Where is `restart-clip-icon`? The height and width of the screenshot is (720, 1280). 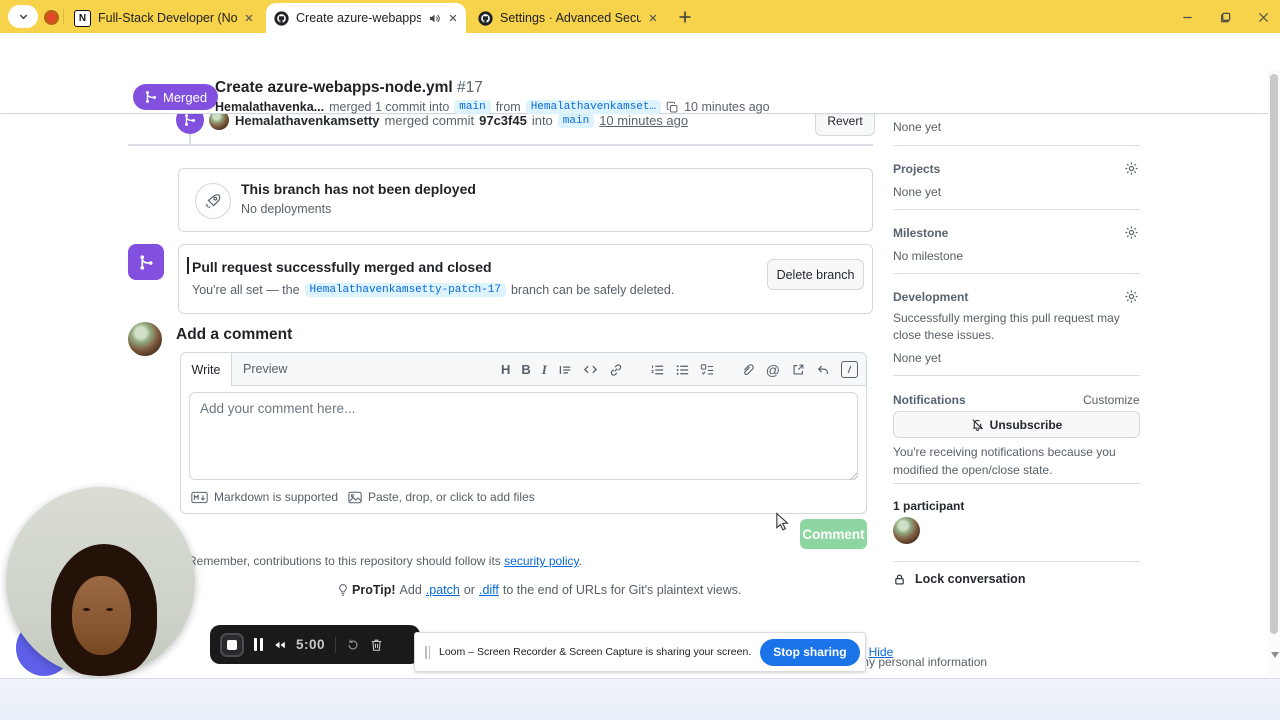
restart-clip-icon is located at coordinates (279, 645).